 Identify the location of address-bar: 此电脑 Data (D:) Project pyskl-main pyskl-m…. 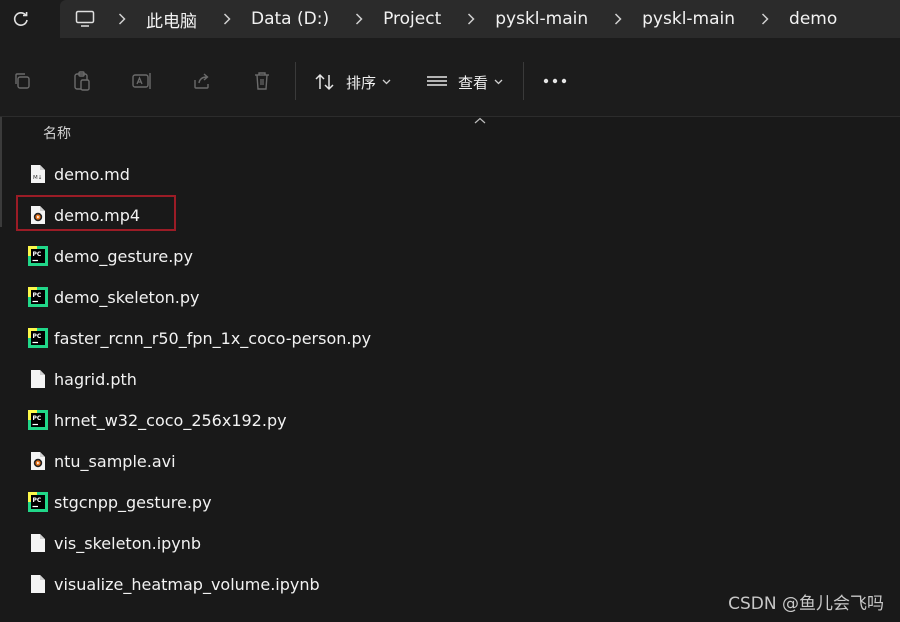
(450, 19).